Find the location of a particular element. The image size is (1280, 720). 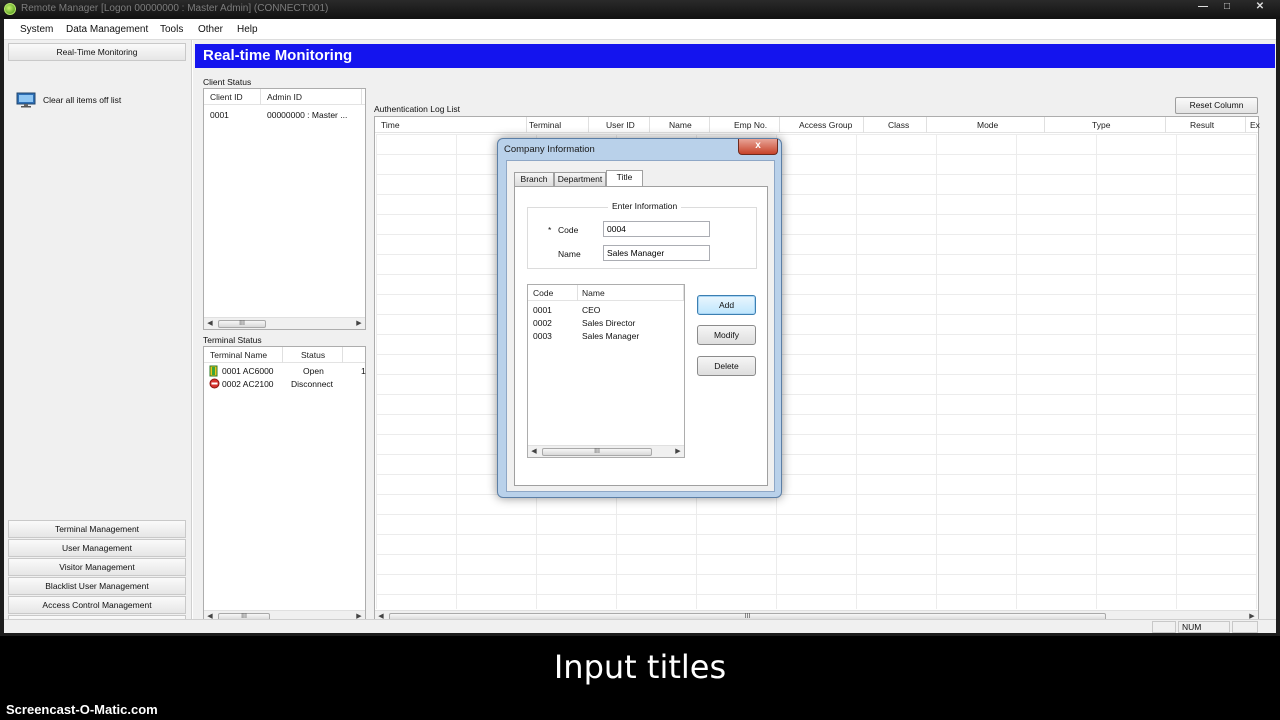

monitor-icon is located at coordinates (26, 100).